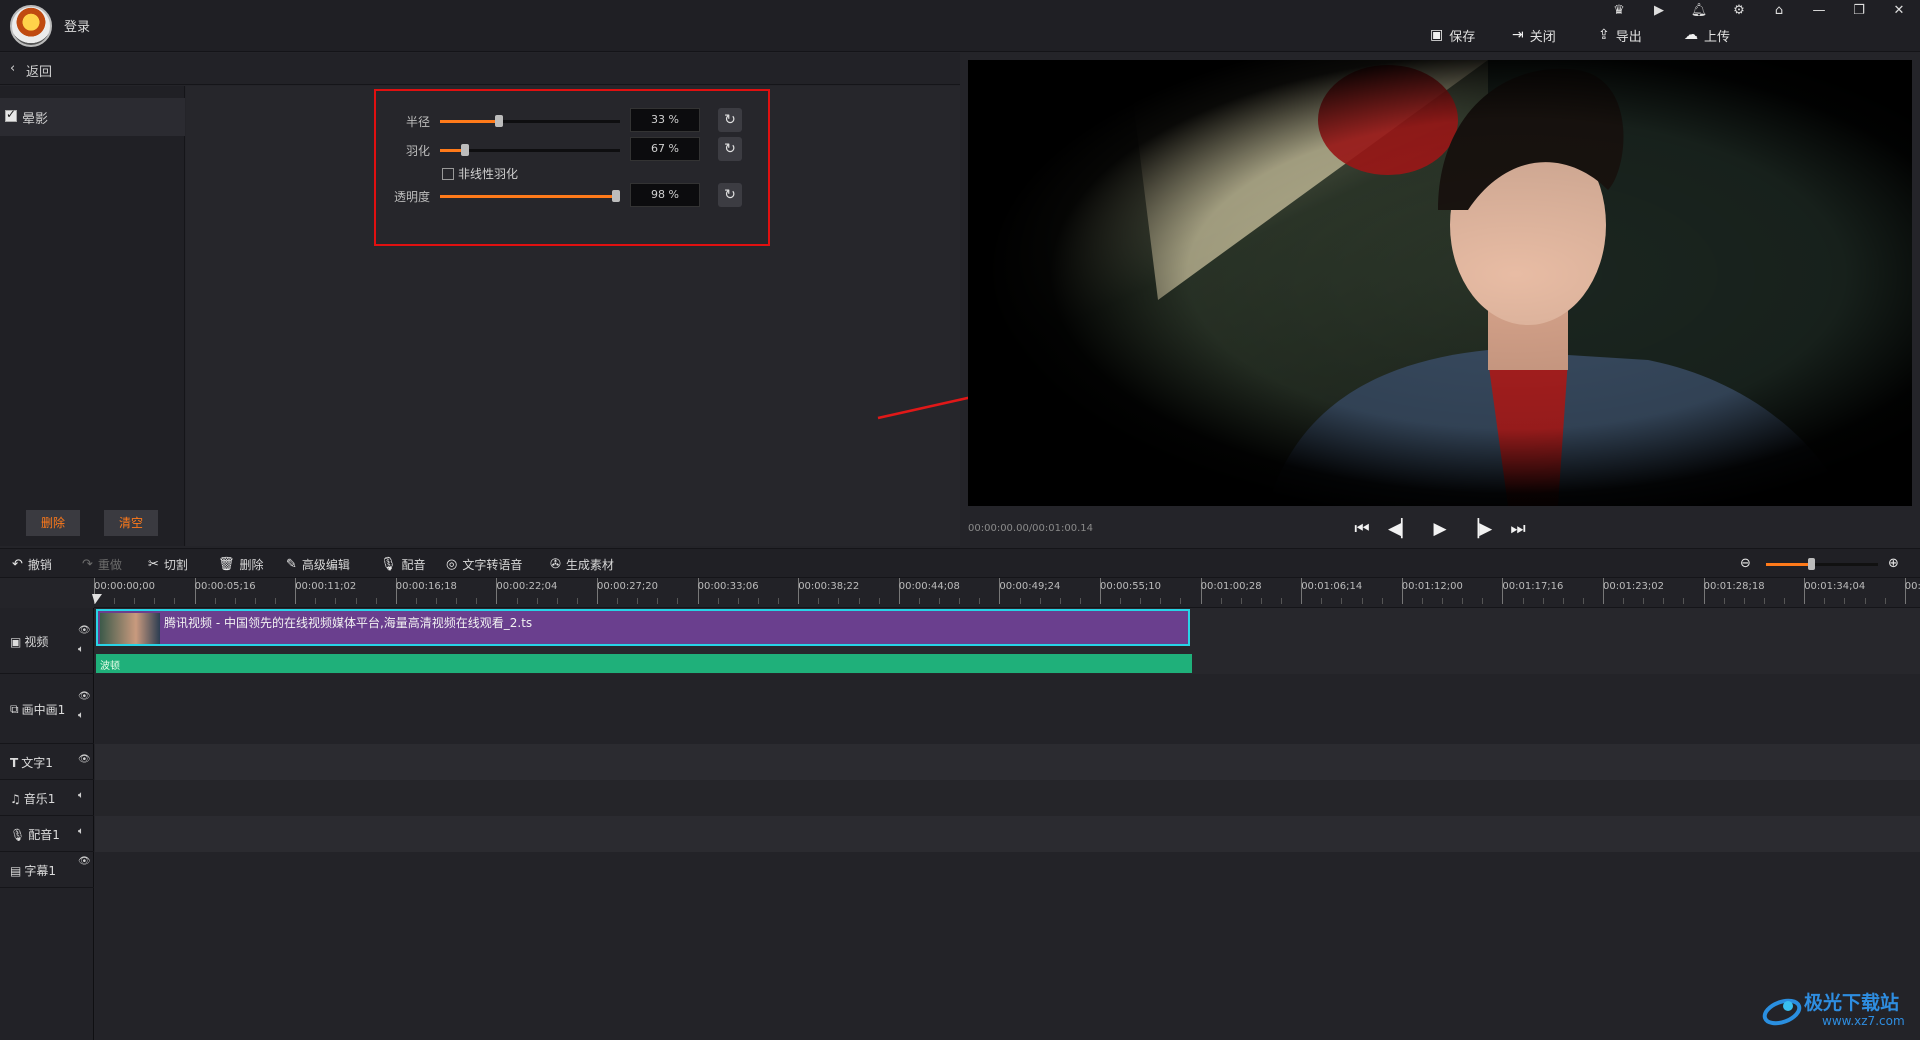  Describe the element at coordinates (1893, 563) in the screenshot. I see `zoom-in-icon: ⊕` at that location.